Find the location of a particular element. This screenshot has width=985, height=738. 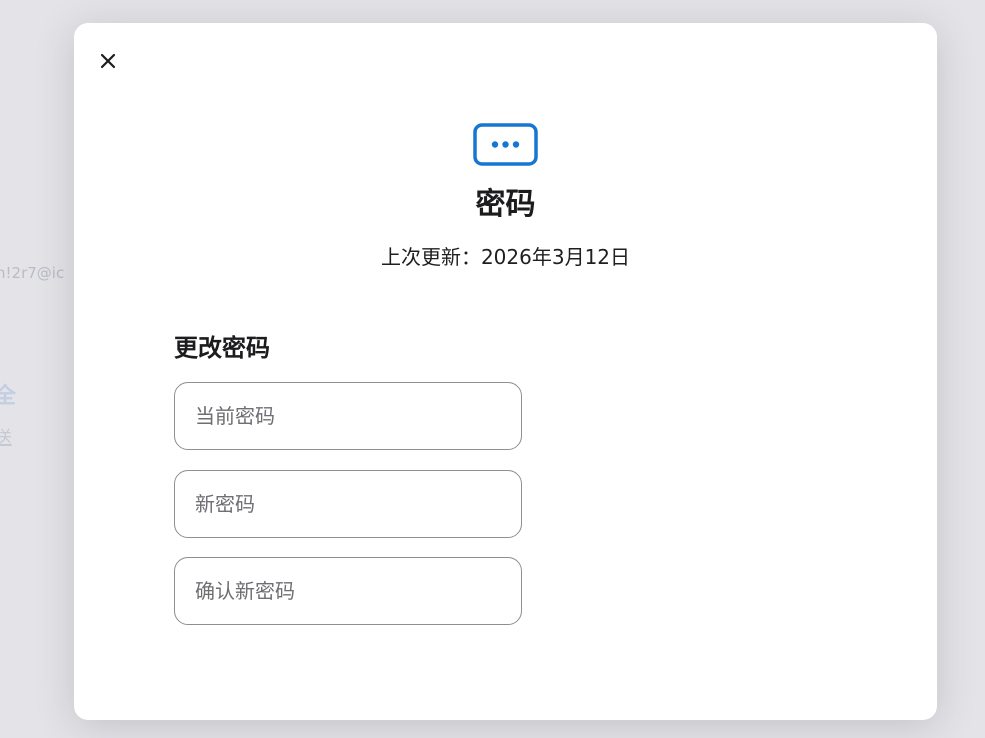

change-password-heading: 更改密码 is located at coordinates (222, 348).